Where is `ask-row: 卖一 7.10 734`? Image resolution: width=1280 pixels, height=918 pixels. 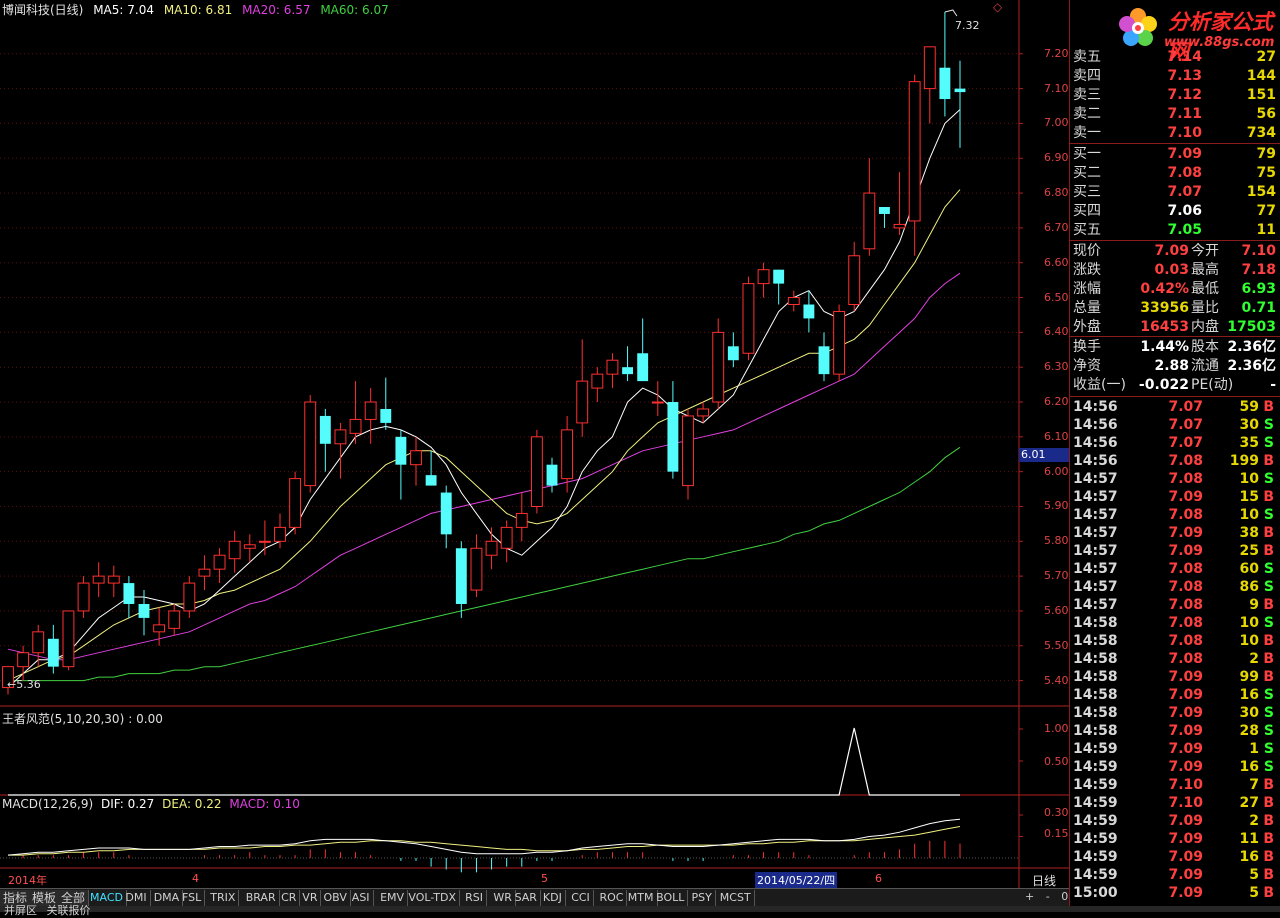
ask-row: 卖一 7.10 734 is located at coordinates (1175, 133).